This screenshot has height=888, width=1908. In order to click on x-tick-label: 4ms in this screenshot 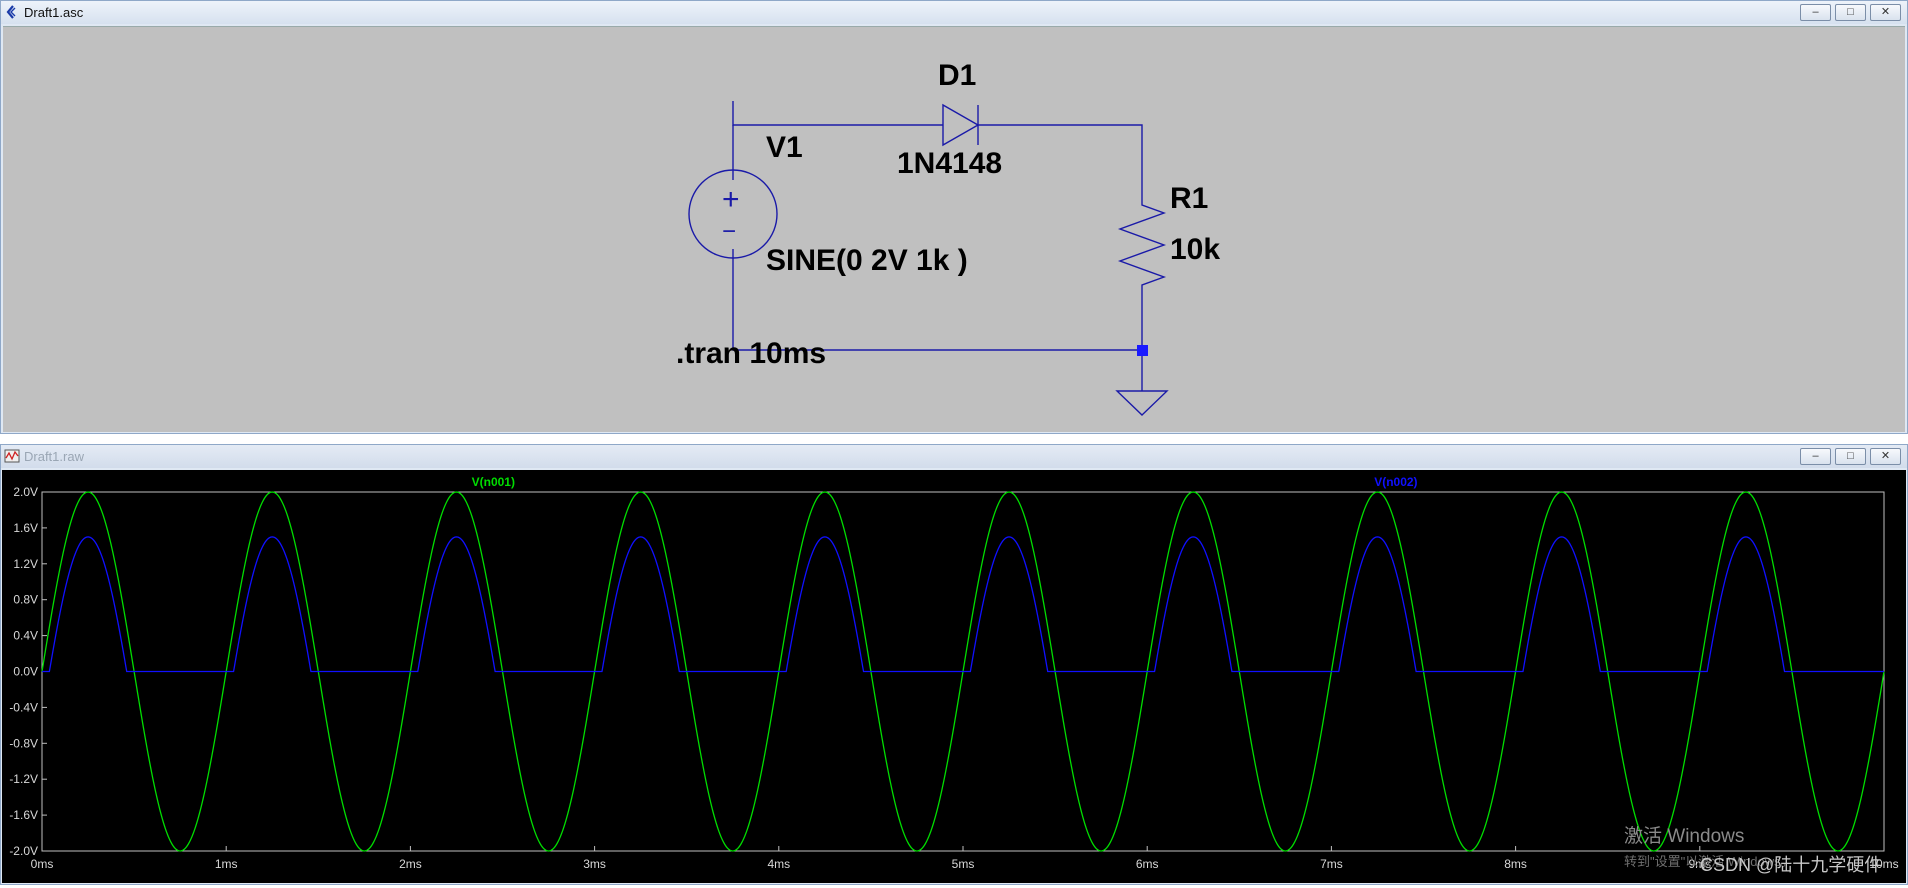, I will do `click(778, 864)`.